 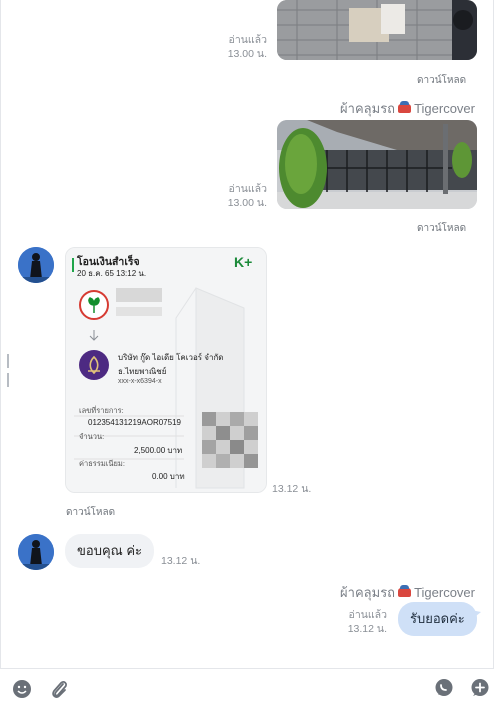 I want to click on image-message-parcel, so click(x=377, y=30).